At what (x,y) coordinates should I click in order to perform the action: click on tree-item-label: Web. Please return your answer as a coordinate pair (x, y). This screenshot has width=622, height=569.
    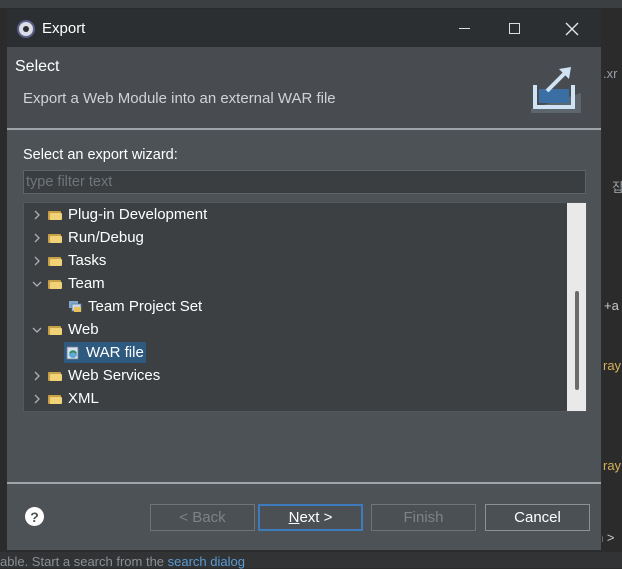
    Looking at the image, I should click on (83, 329).